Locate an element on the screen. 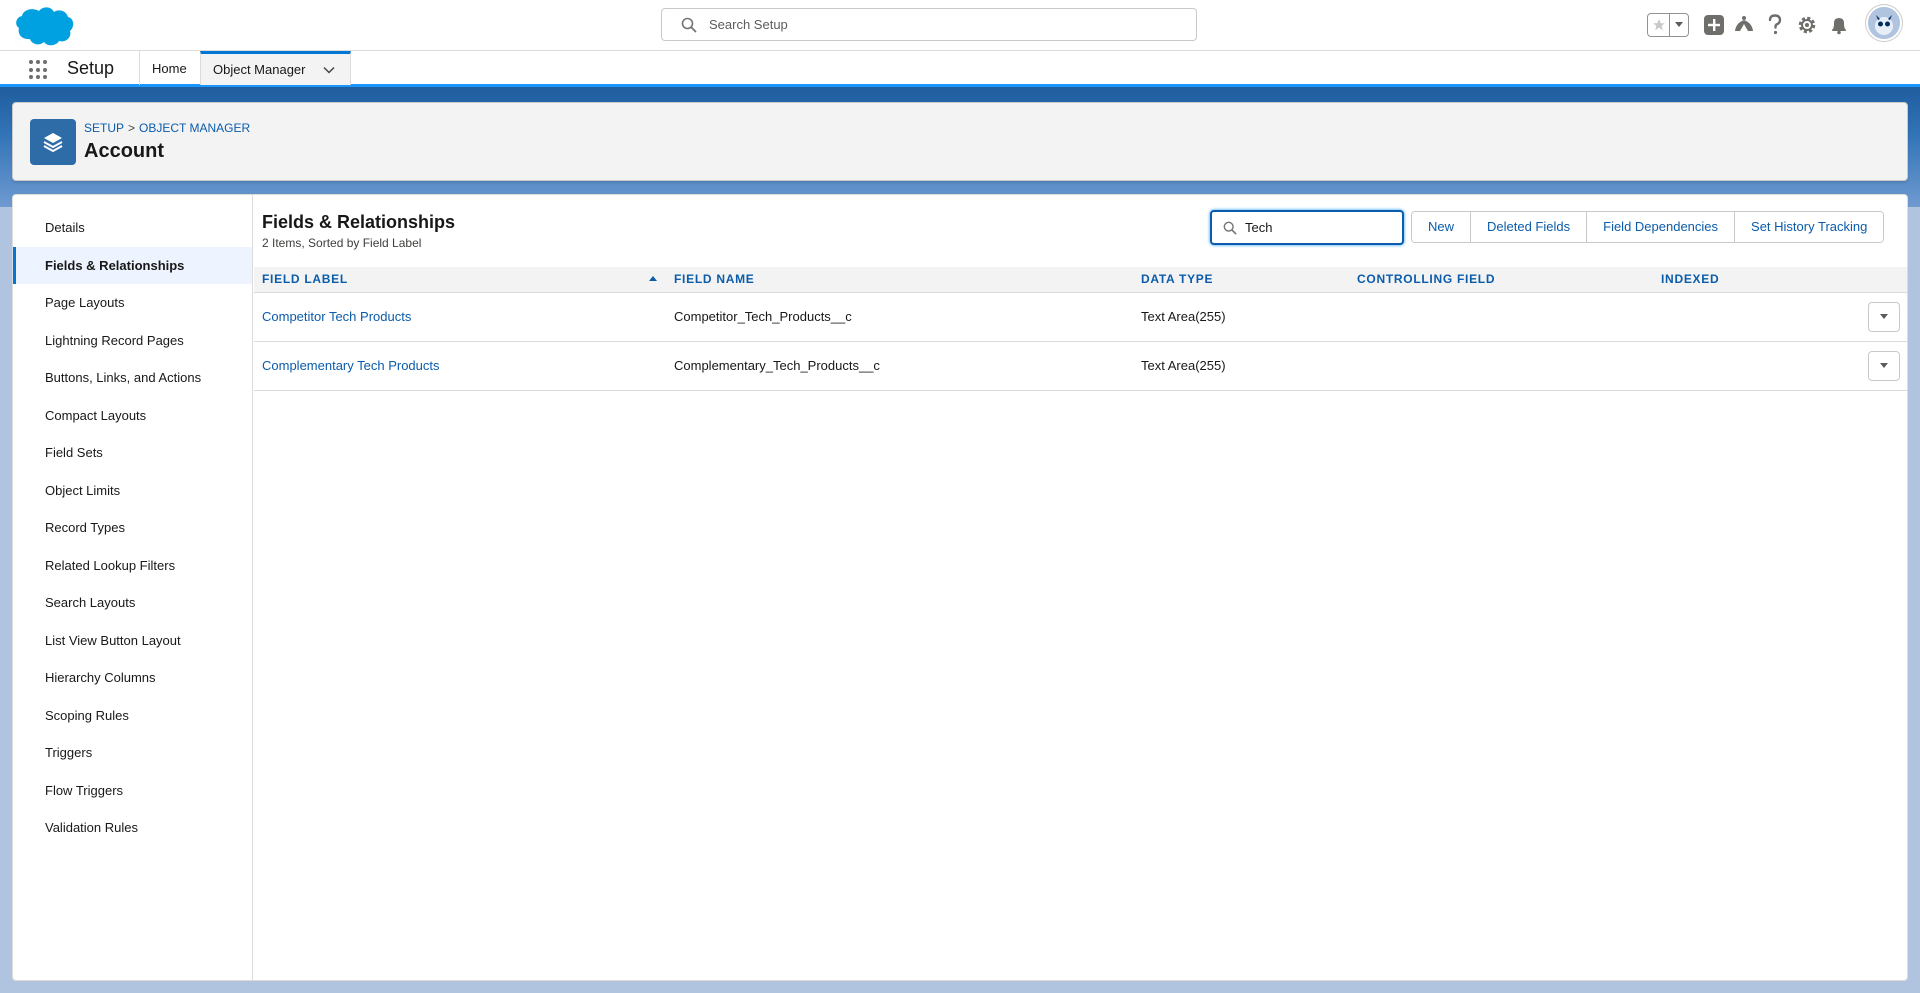  field-api-name: Competitor_Tech_Products__c is located at coordinates (899, 317).